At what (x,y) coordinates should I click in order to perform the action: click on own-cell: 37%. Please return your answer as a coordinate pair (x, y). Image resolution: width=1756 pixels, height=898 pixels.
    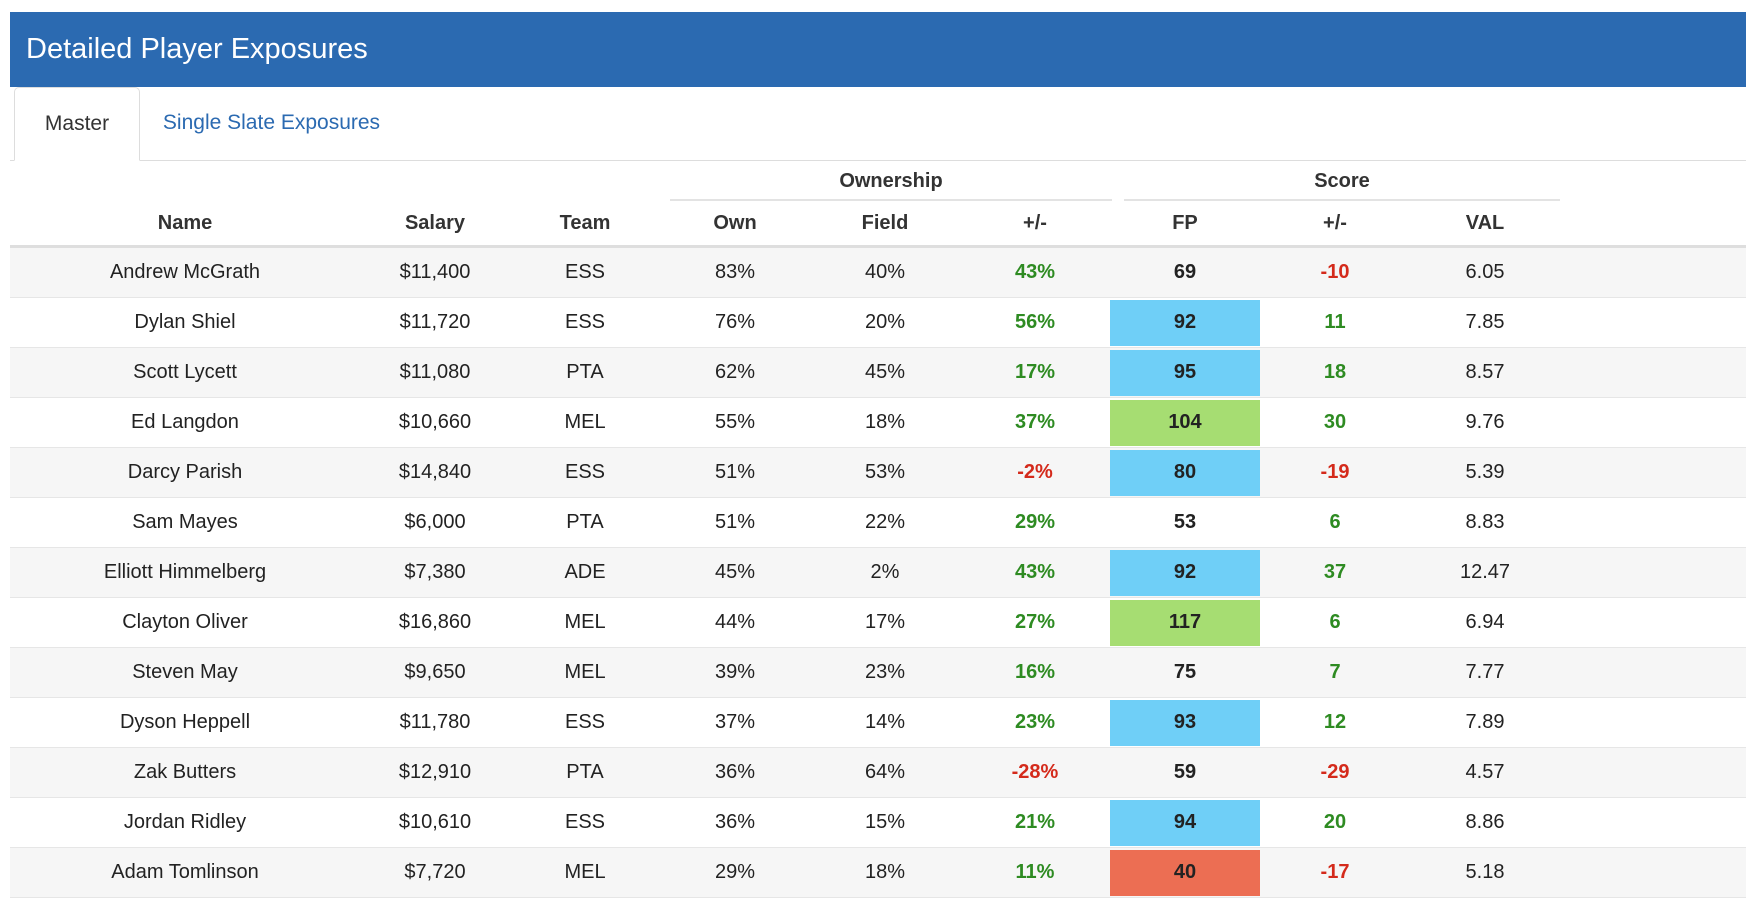
    Looking at the image, I should click on (735, 722).